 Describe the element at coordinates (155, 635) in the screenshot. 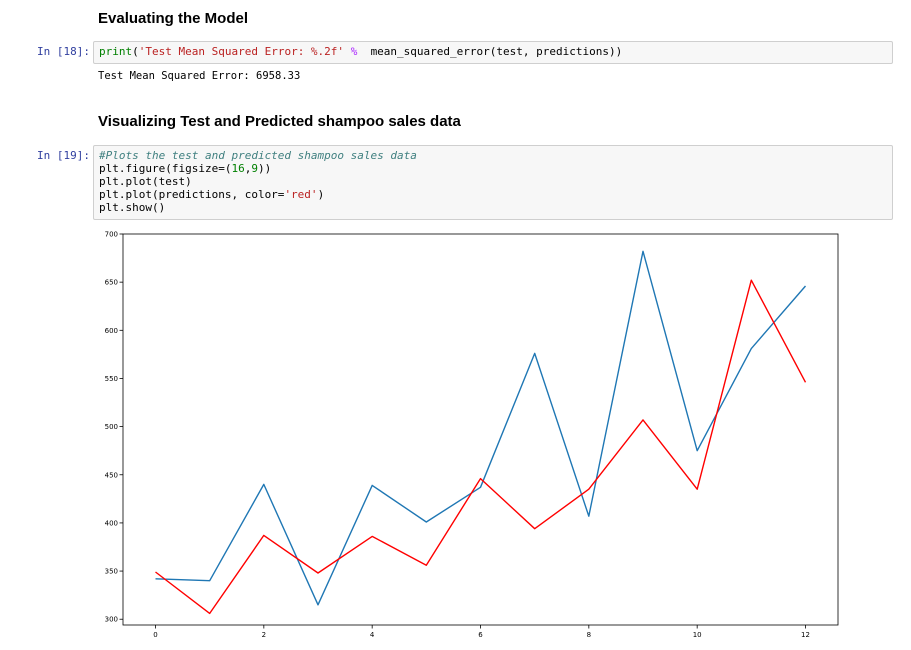

I see `x-tick-label: 0` at that location.